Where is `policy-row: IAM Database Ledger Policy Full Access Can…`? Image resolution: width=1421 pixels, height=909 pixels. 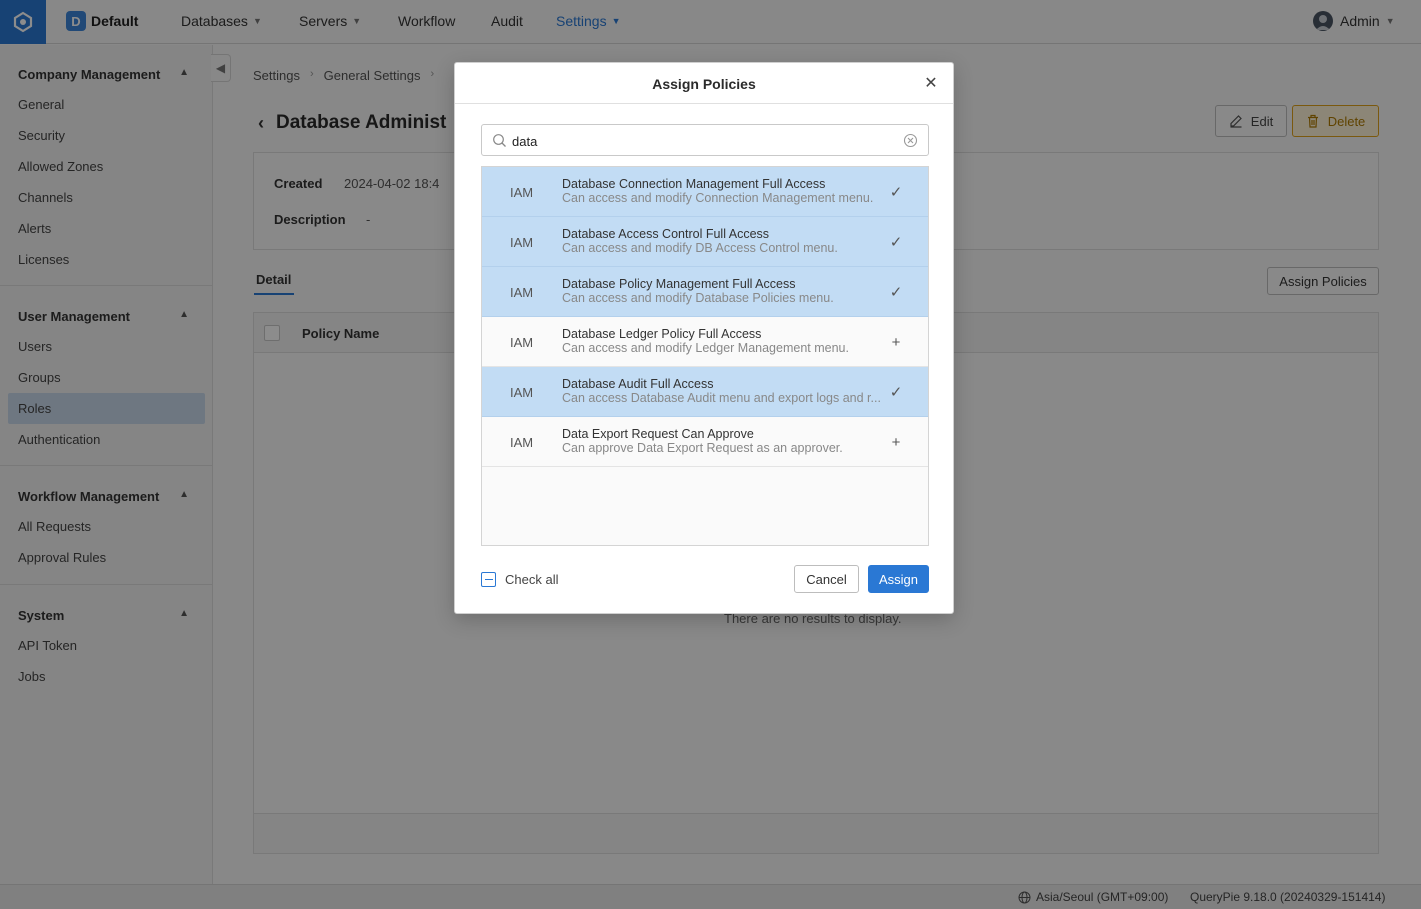
policy-row: IAM Database Ledger Policy Full Access Can… is located at coordinates (705, 342).